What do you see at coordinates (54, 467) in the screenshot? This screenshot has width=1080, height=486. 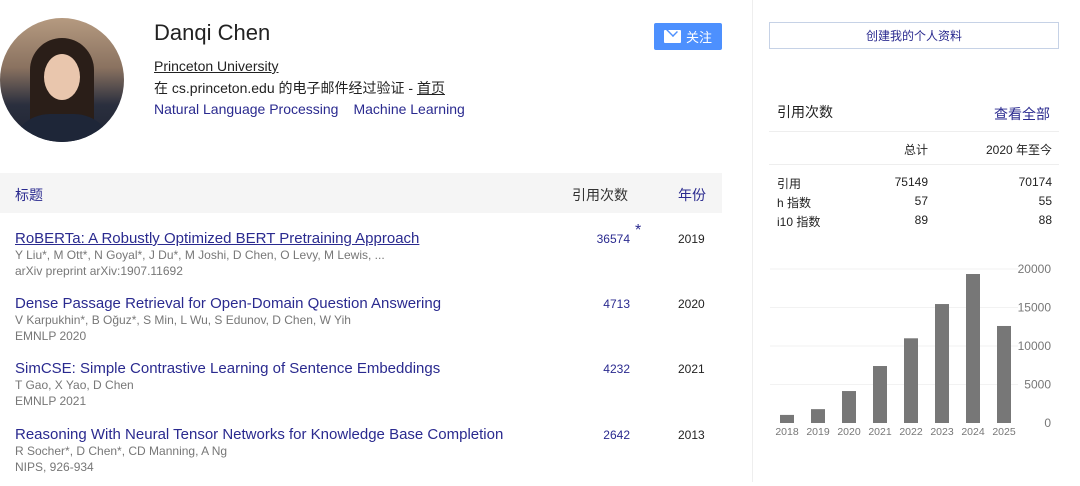 I see `paper-venue: NIPS, 926-934` at bounding box center [54, 467].